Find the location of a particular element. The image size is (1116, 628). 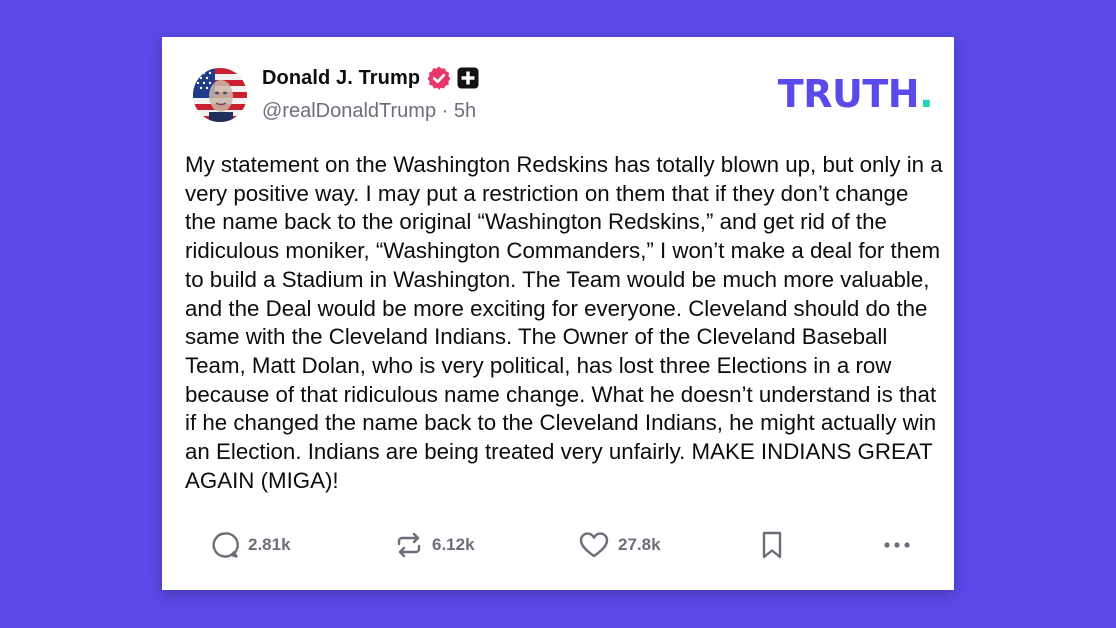

verified-badge-icon is located at coordinates (439, 78).